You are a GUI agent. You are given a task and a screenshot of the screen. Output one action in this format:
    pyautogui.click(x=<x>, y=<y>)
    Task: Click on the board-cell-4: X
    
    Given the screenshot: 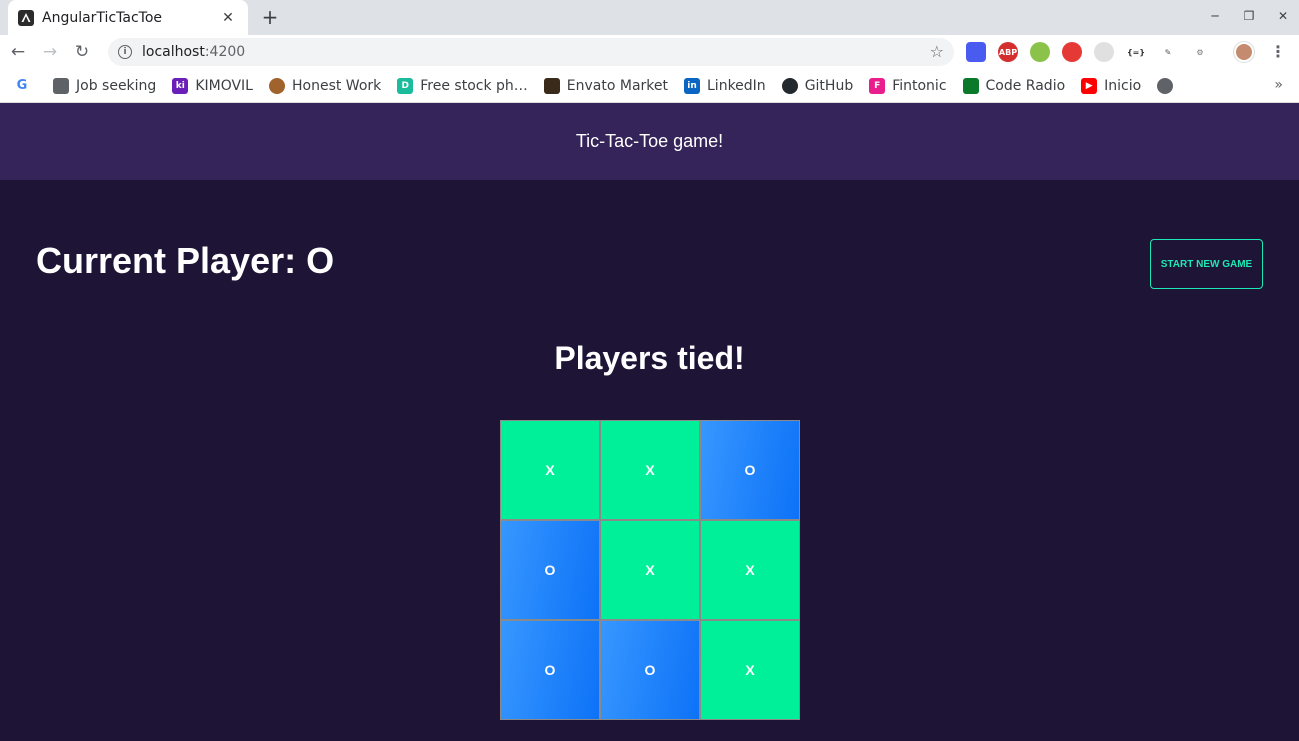 What is the action you would take?
    pyautogui.click(x=650, y=570)
    